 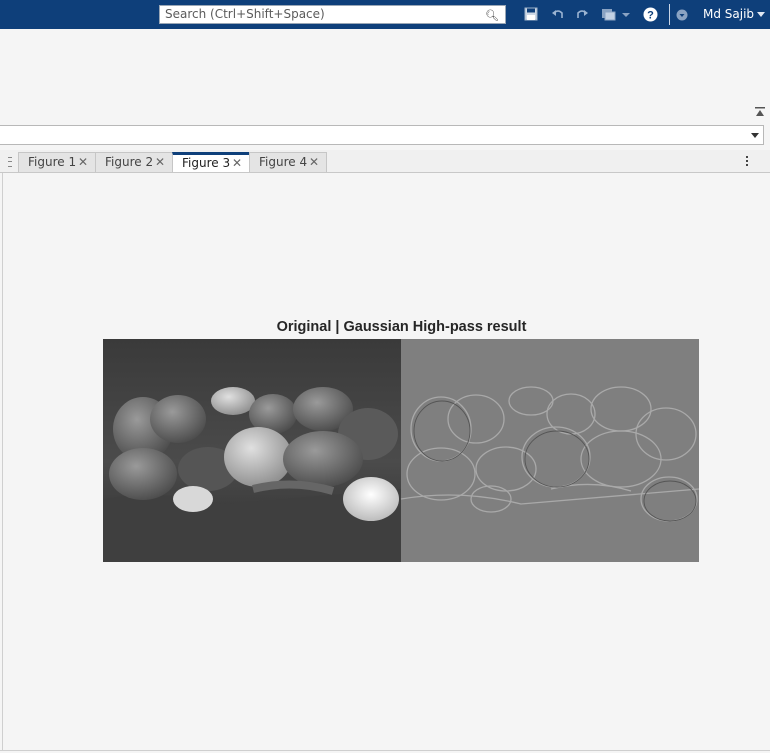 I want to click on help-icon: ?, so click(x=650, y=14).